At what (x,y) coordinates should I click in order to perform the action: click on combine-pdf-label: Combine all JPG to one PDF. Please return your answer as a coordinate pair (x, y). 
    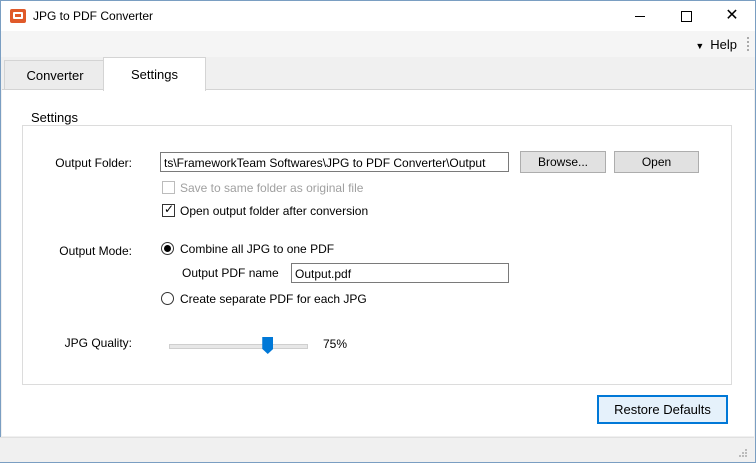
    Looking at the image, I should click on (257, 249).